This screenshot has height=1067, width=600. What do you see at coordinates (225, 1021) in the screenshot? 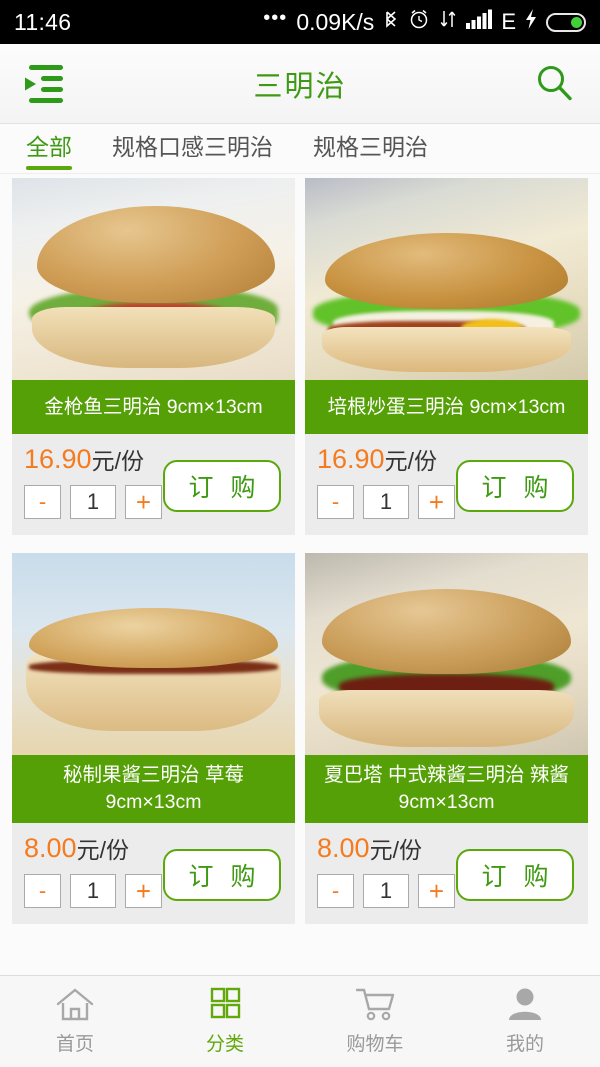
I see `nav-item-category: 分类` at bounding box center [225, 1021].